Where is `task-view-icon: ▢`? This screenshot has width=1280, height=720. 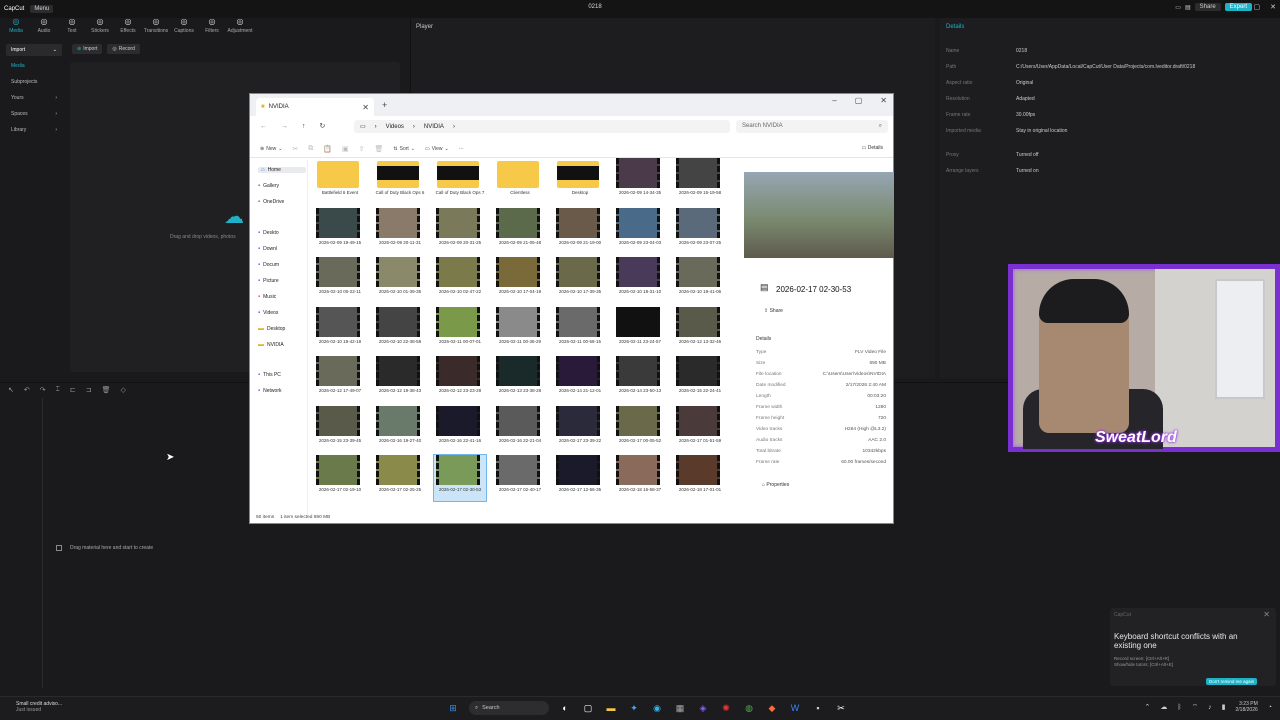 task-view-icon: ▢ is located at coordinates (588, 708).